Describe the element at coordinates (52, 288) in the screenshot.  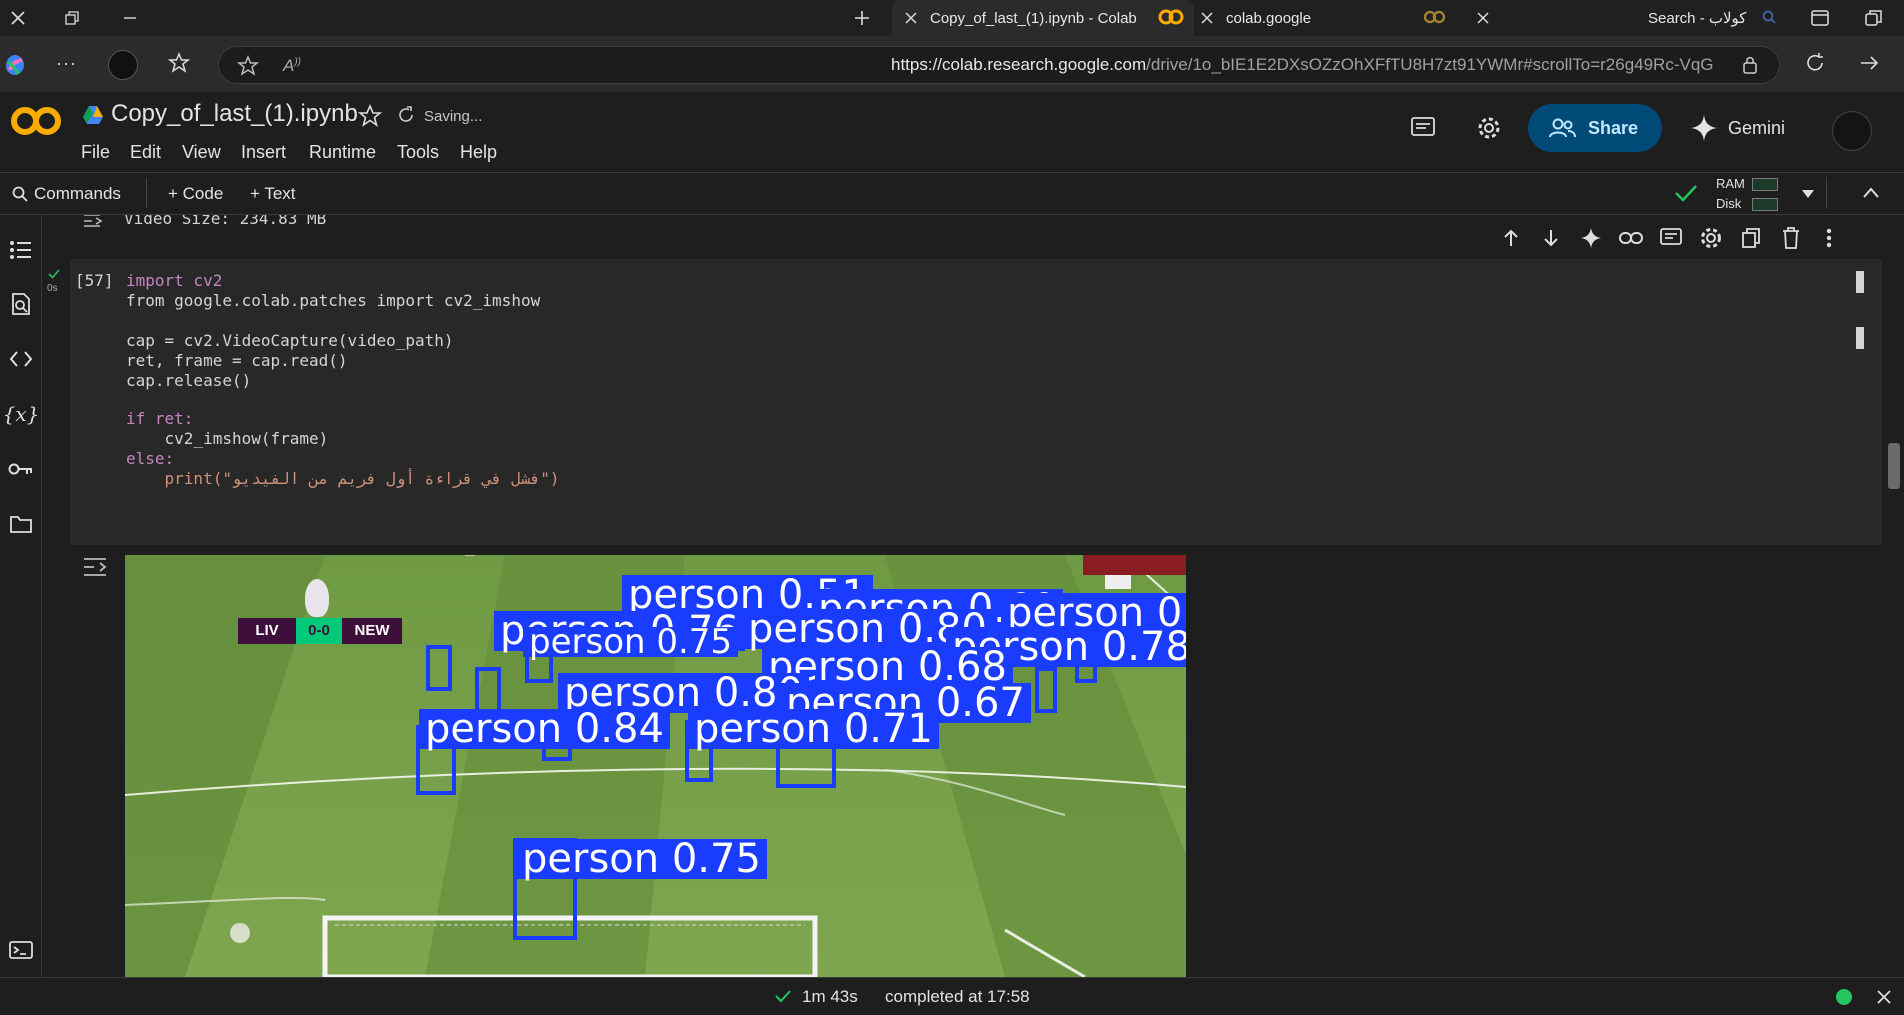
I see `execution-time: 0s` at that location.